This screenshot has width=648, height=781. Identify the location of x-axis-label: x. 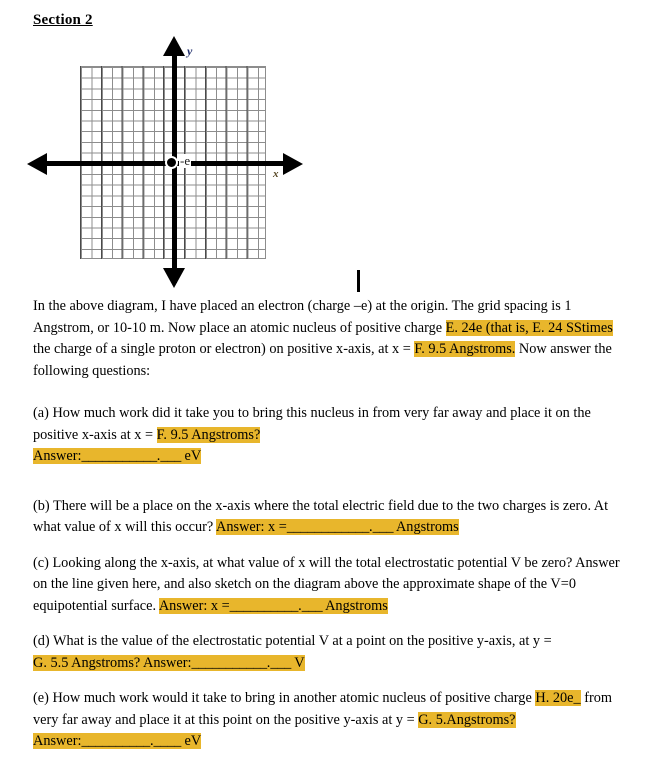
(276, 174).